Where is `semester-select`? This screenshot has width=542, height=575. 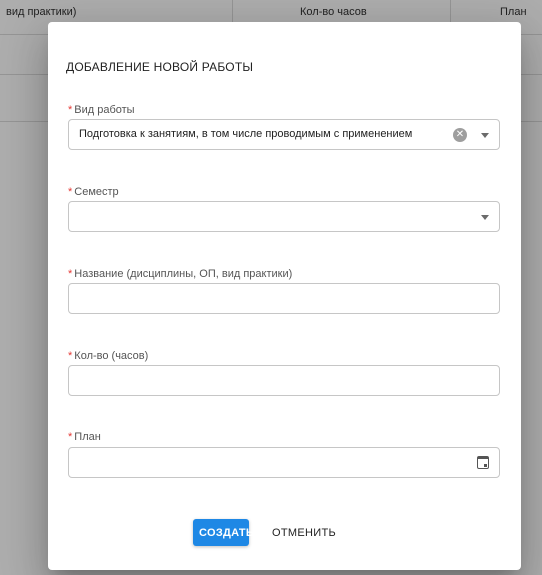 semester-select is located at coordinates (284, 216).